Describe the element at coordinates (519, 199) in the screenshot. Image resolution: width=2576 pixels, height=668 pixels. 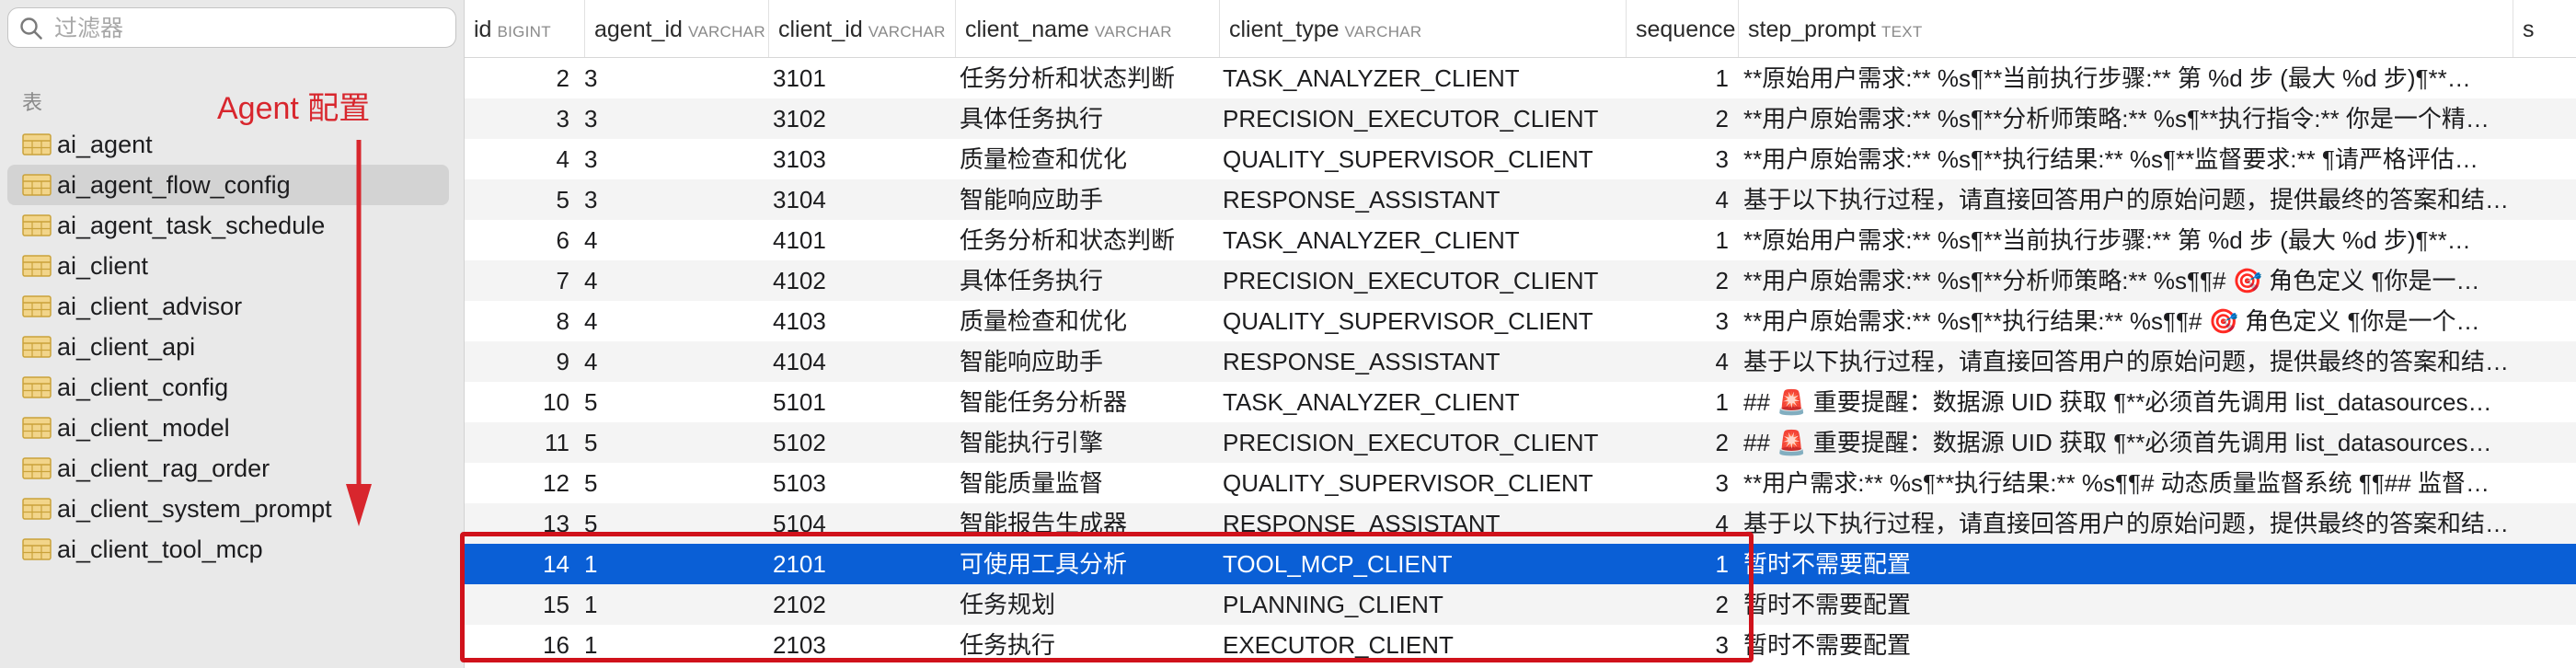
I see `cell-id: 5` at that location.